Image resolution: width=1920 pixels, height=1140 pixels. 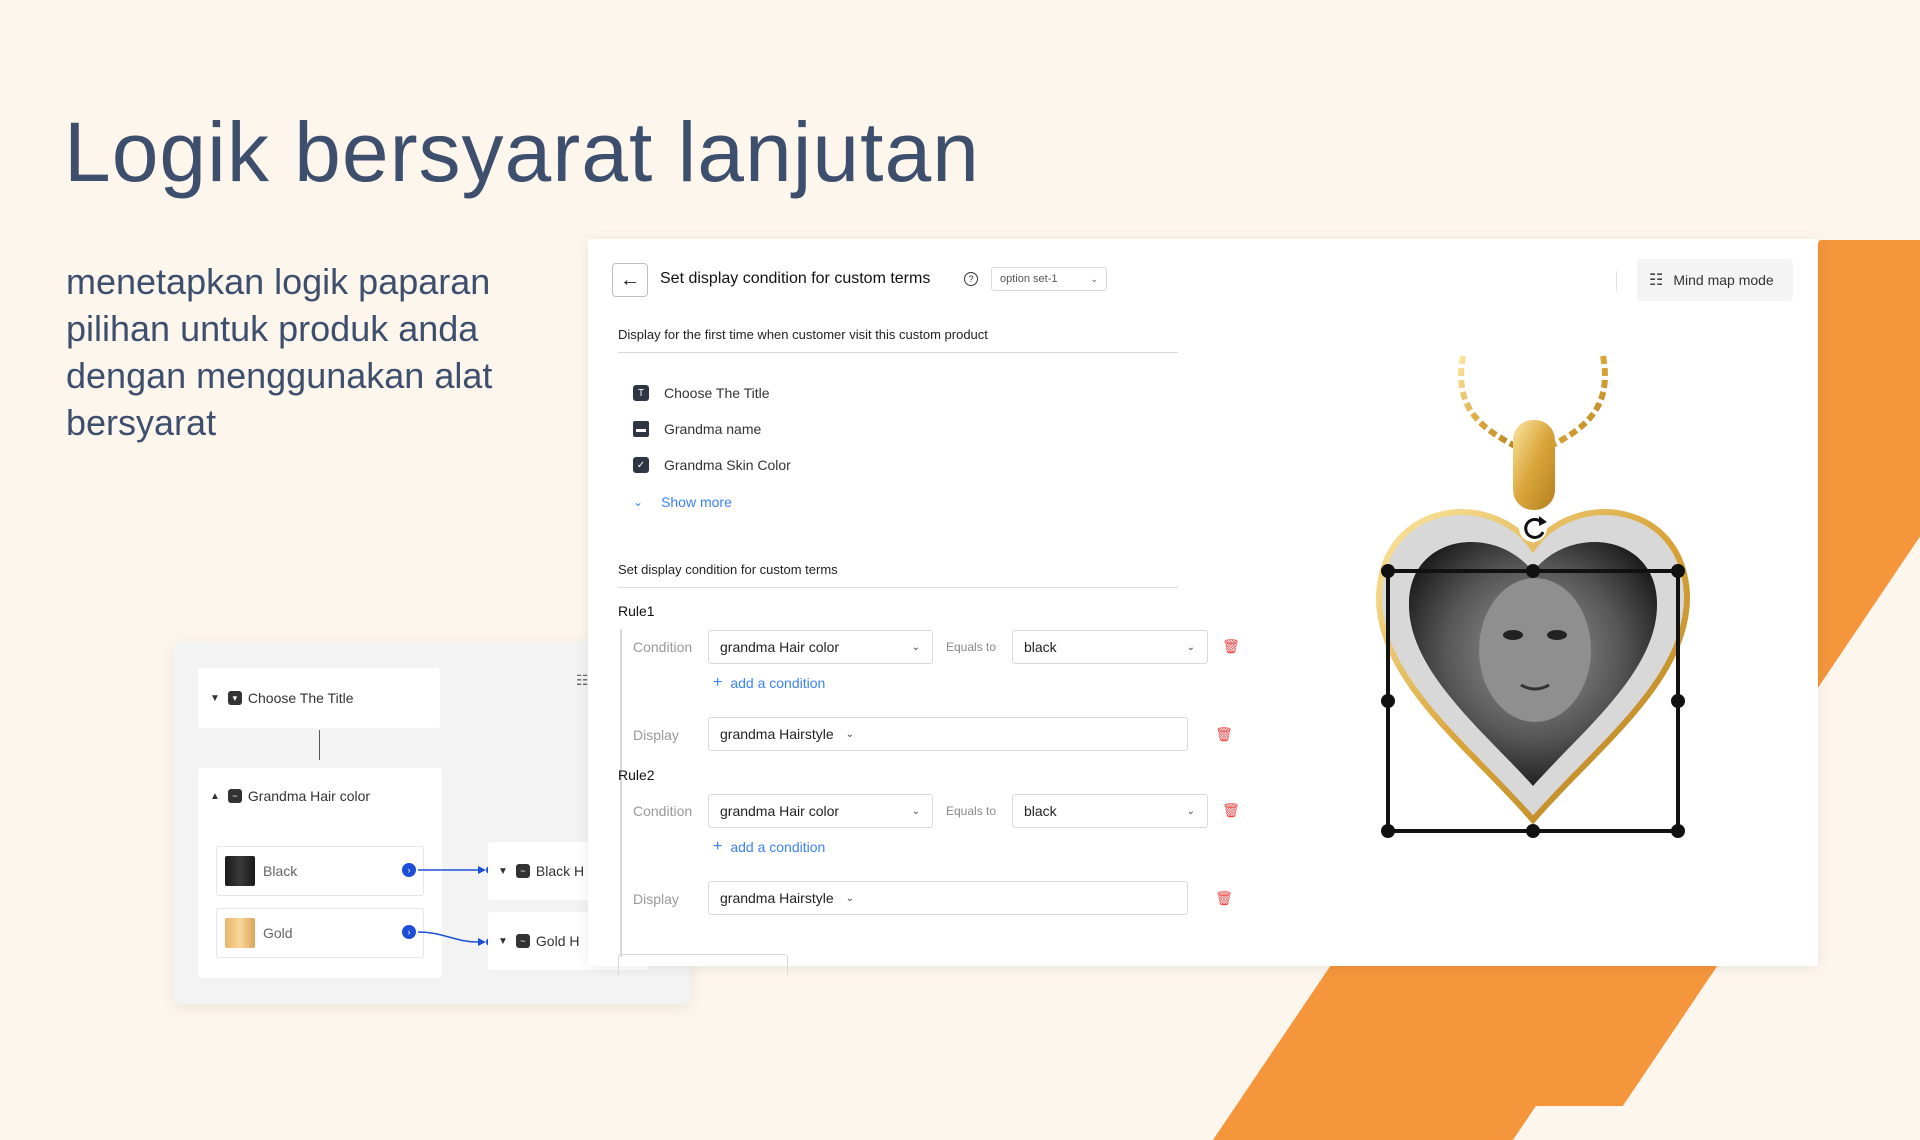 What do you see at coordinates (636, 611) in the screenshot?
I see `rule-label: Rule1` at bounding box center [636, 611].